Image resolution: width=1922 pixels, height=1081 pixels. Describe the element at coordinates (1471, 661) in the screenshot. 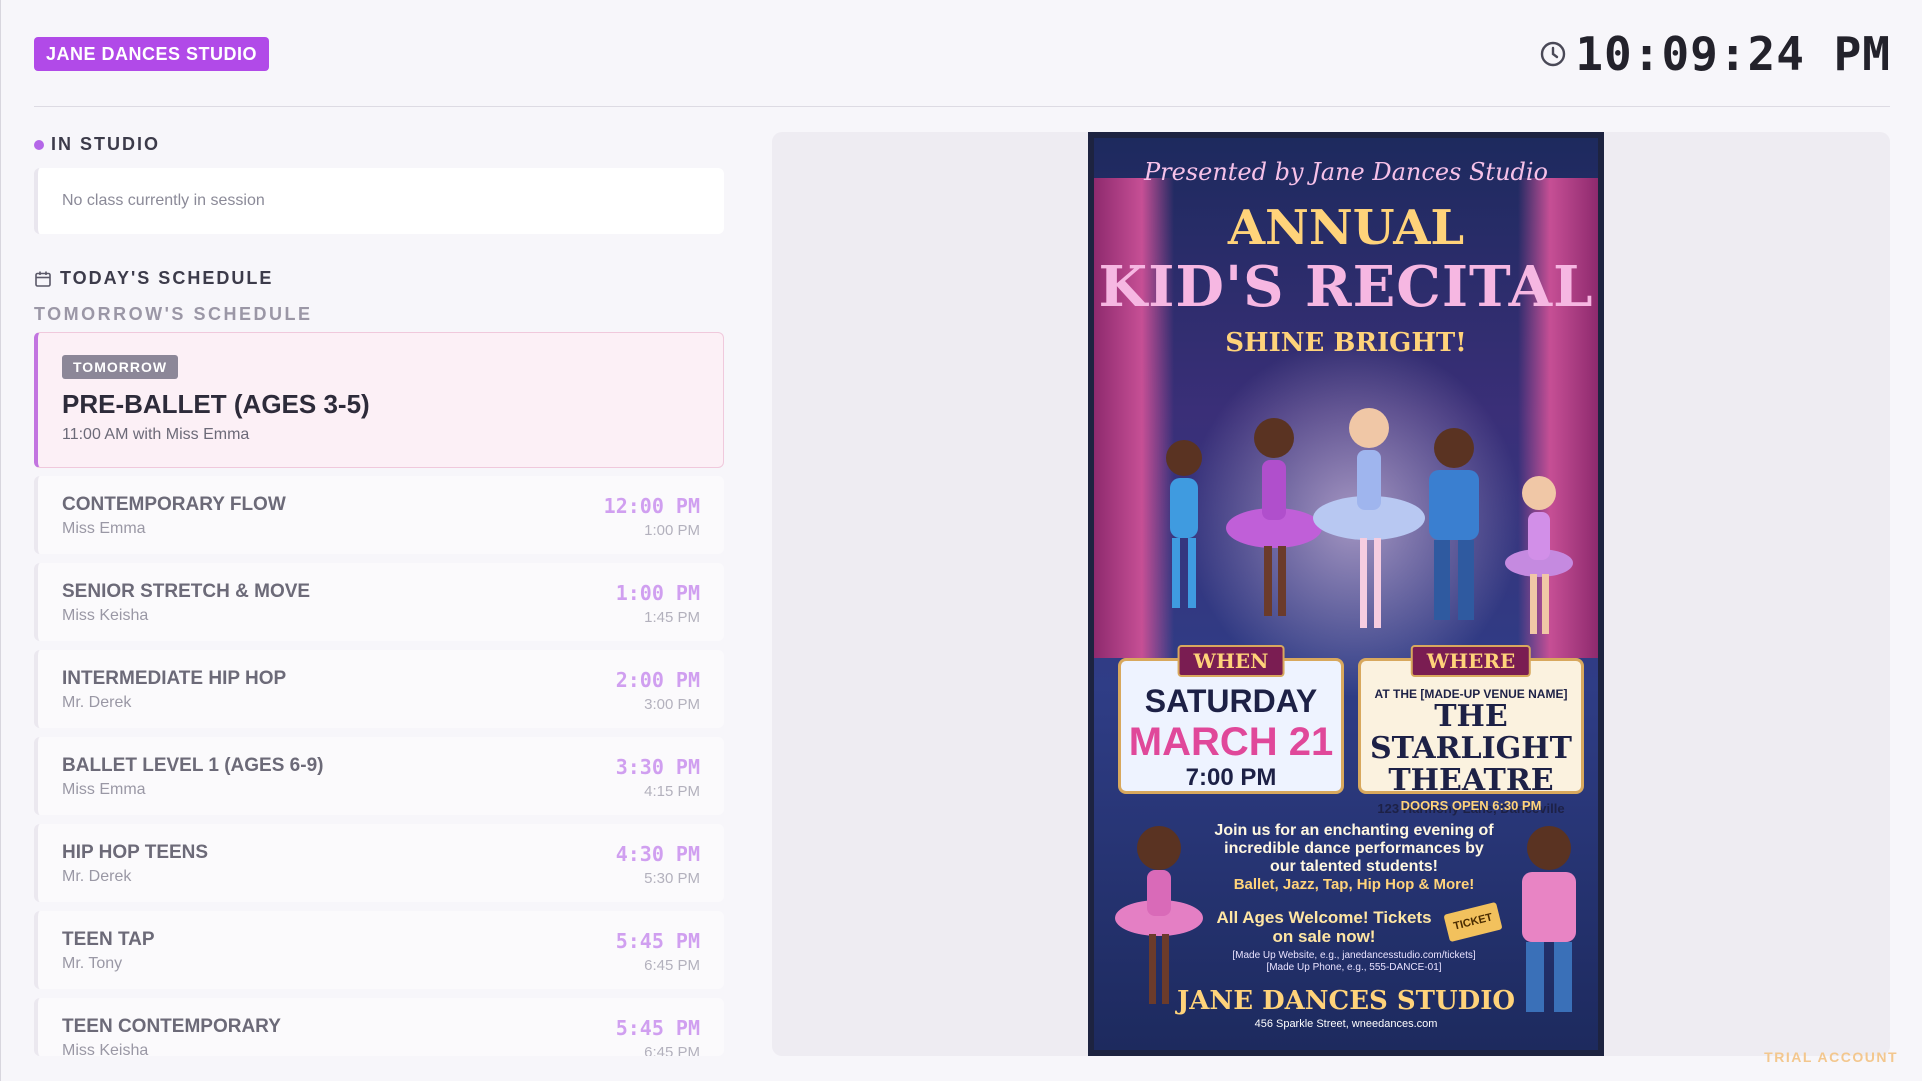

I see `where-tag: WHERE` at that location.